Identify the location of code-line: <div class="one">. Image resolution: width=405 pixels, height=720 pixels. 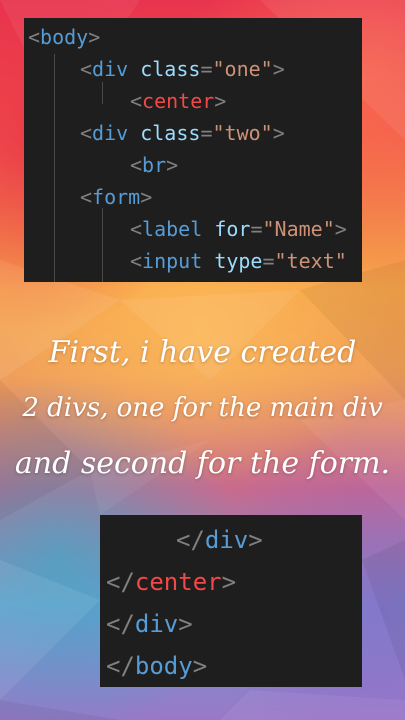
(182, 69).